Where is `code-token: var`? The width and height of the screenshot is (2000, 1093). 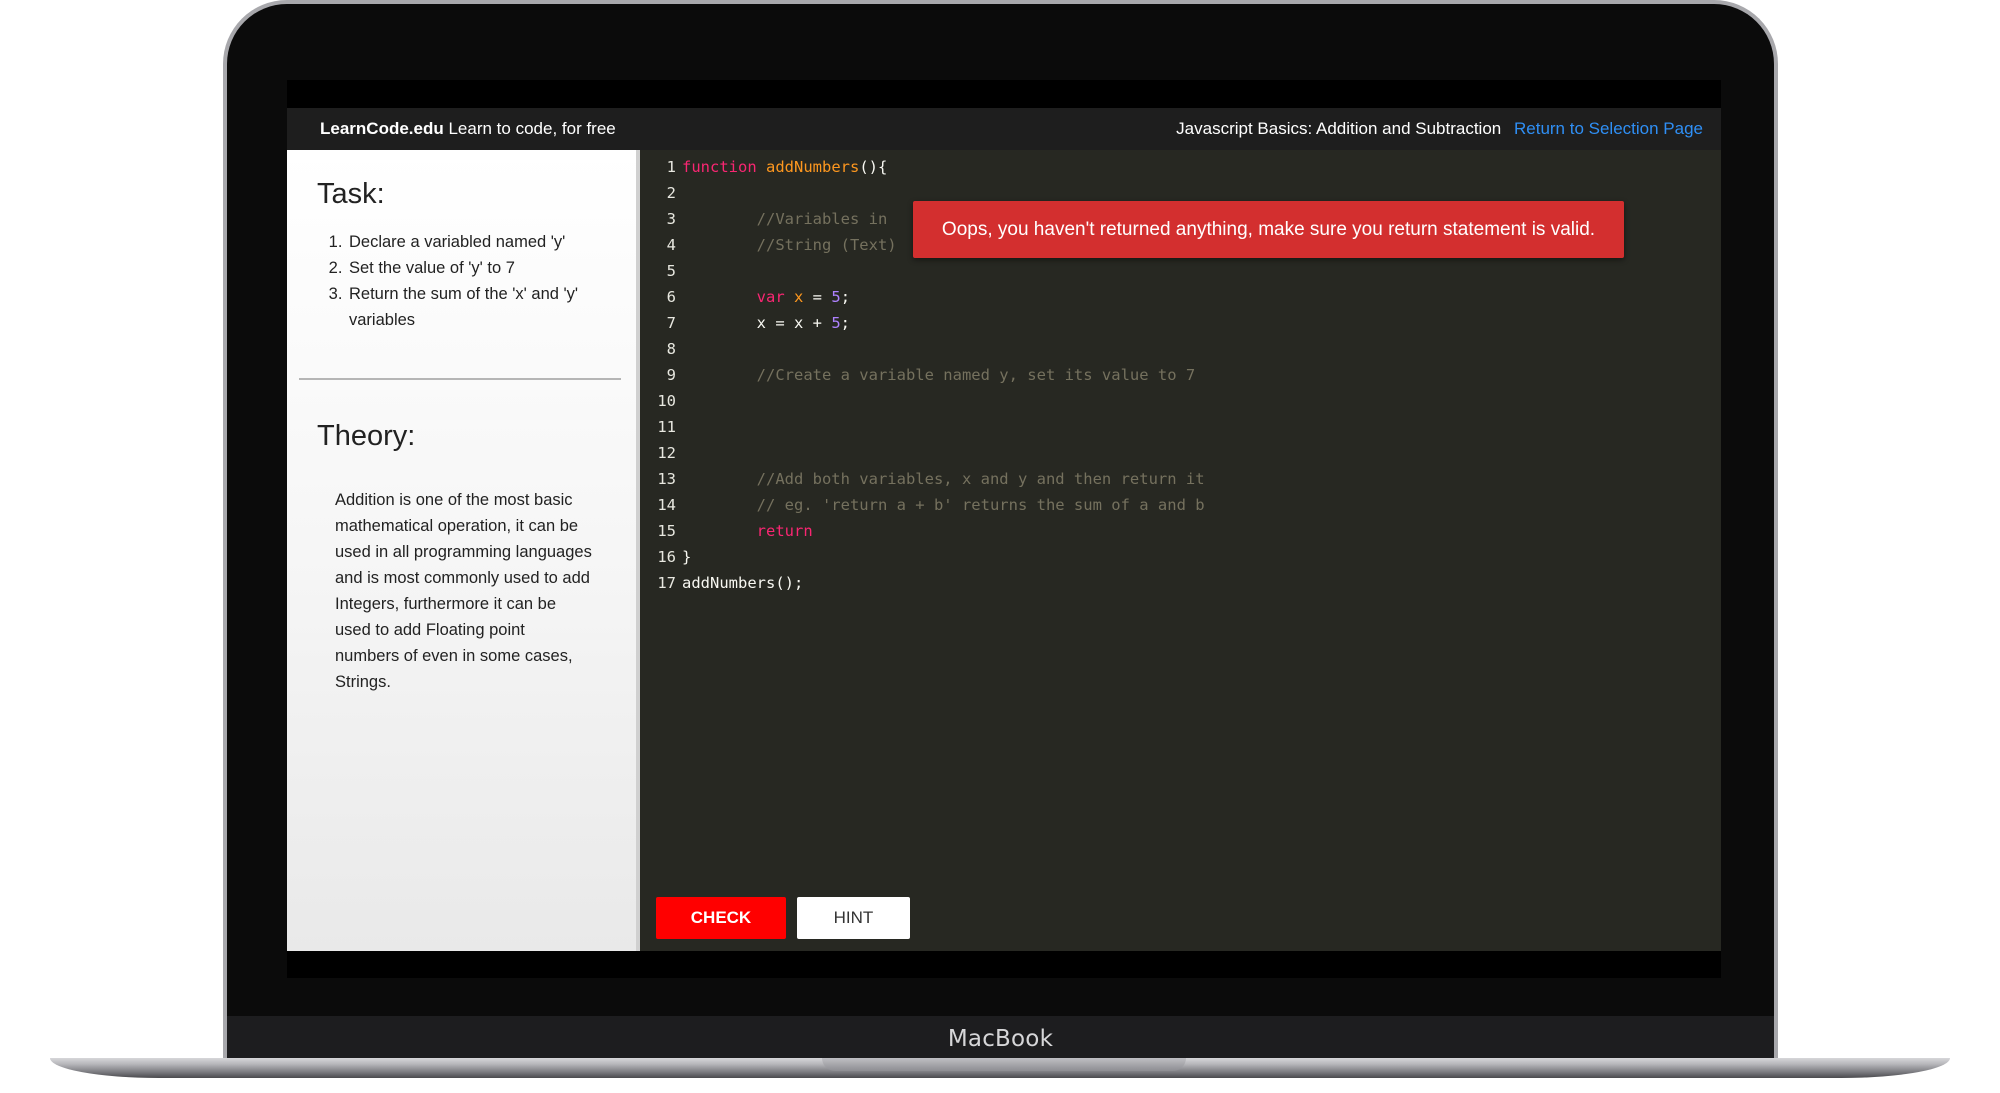 code-token: var is located at coordinates (770, 297).